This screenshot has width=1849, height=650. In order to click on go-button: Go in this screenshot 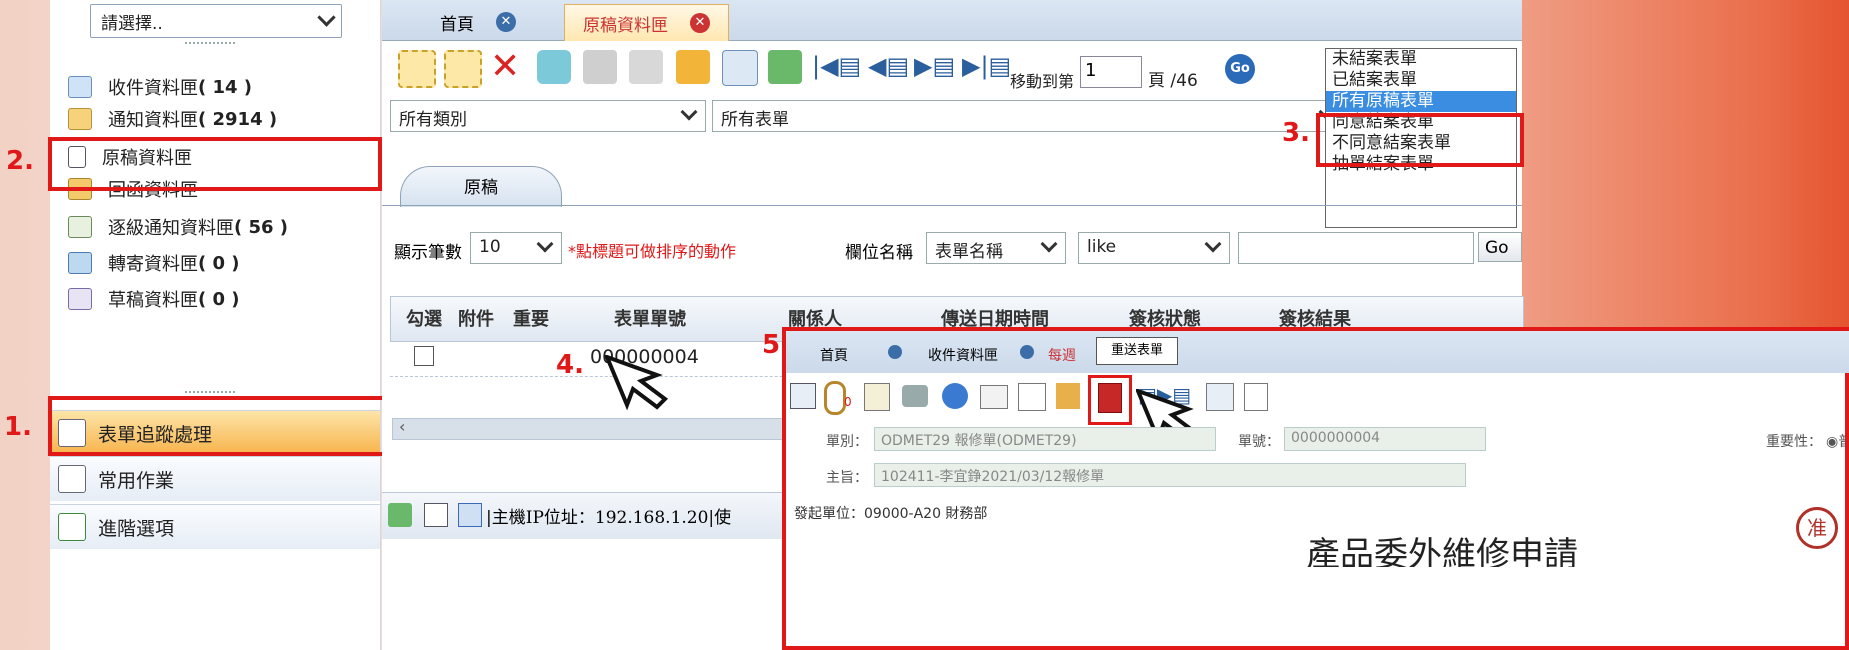, I will do `click(1240, 69)`.